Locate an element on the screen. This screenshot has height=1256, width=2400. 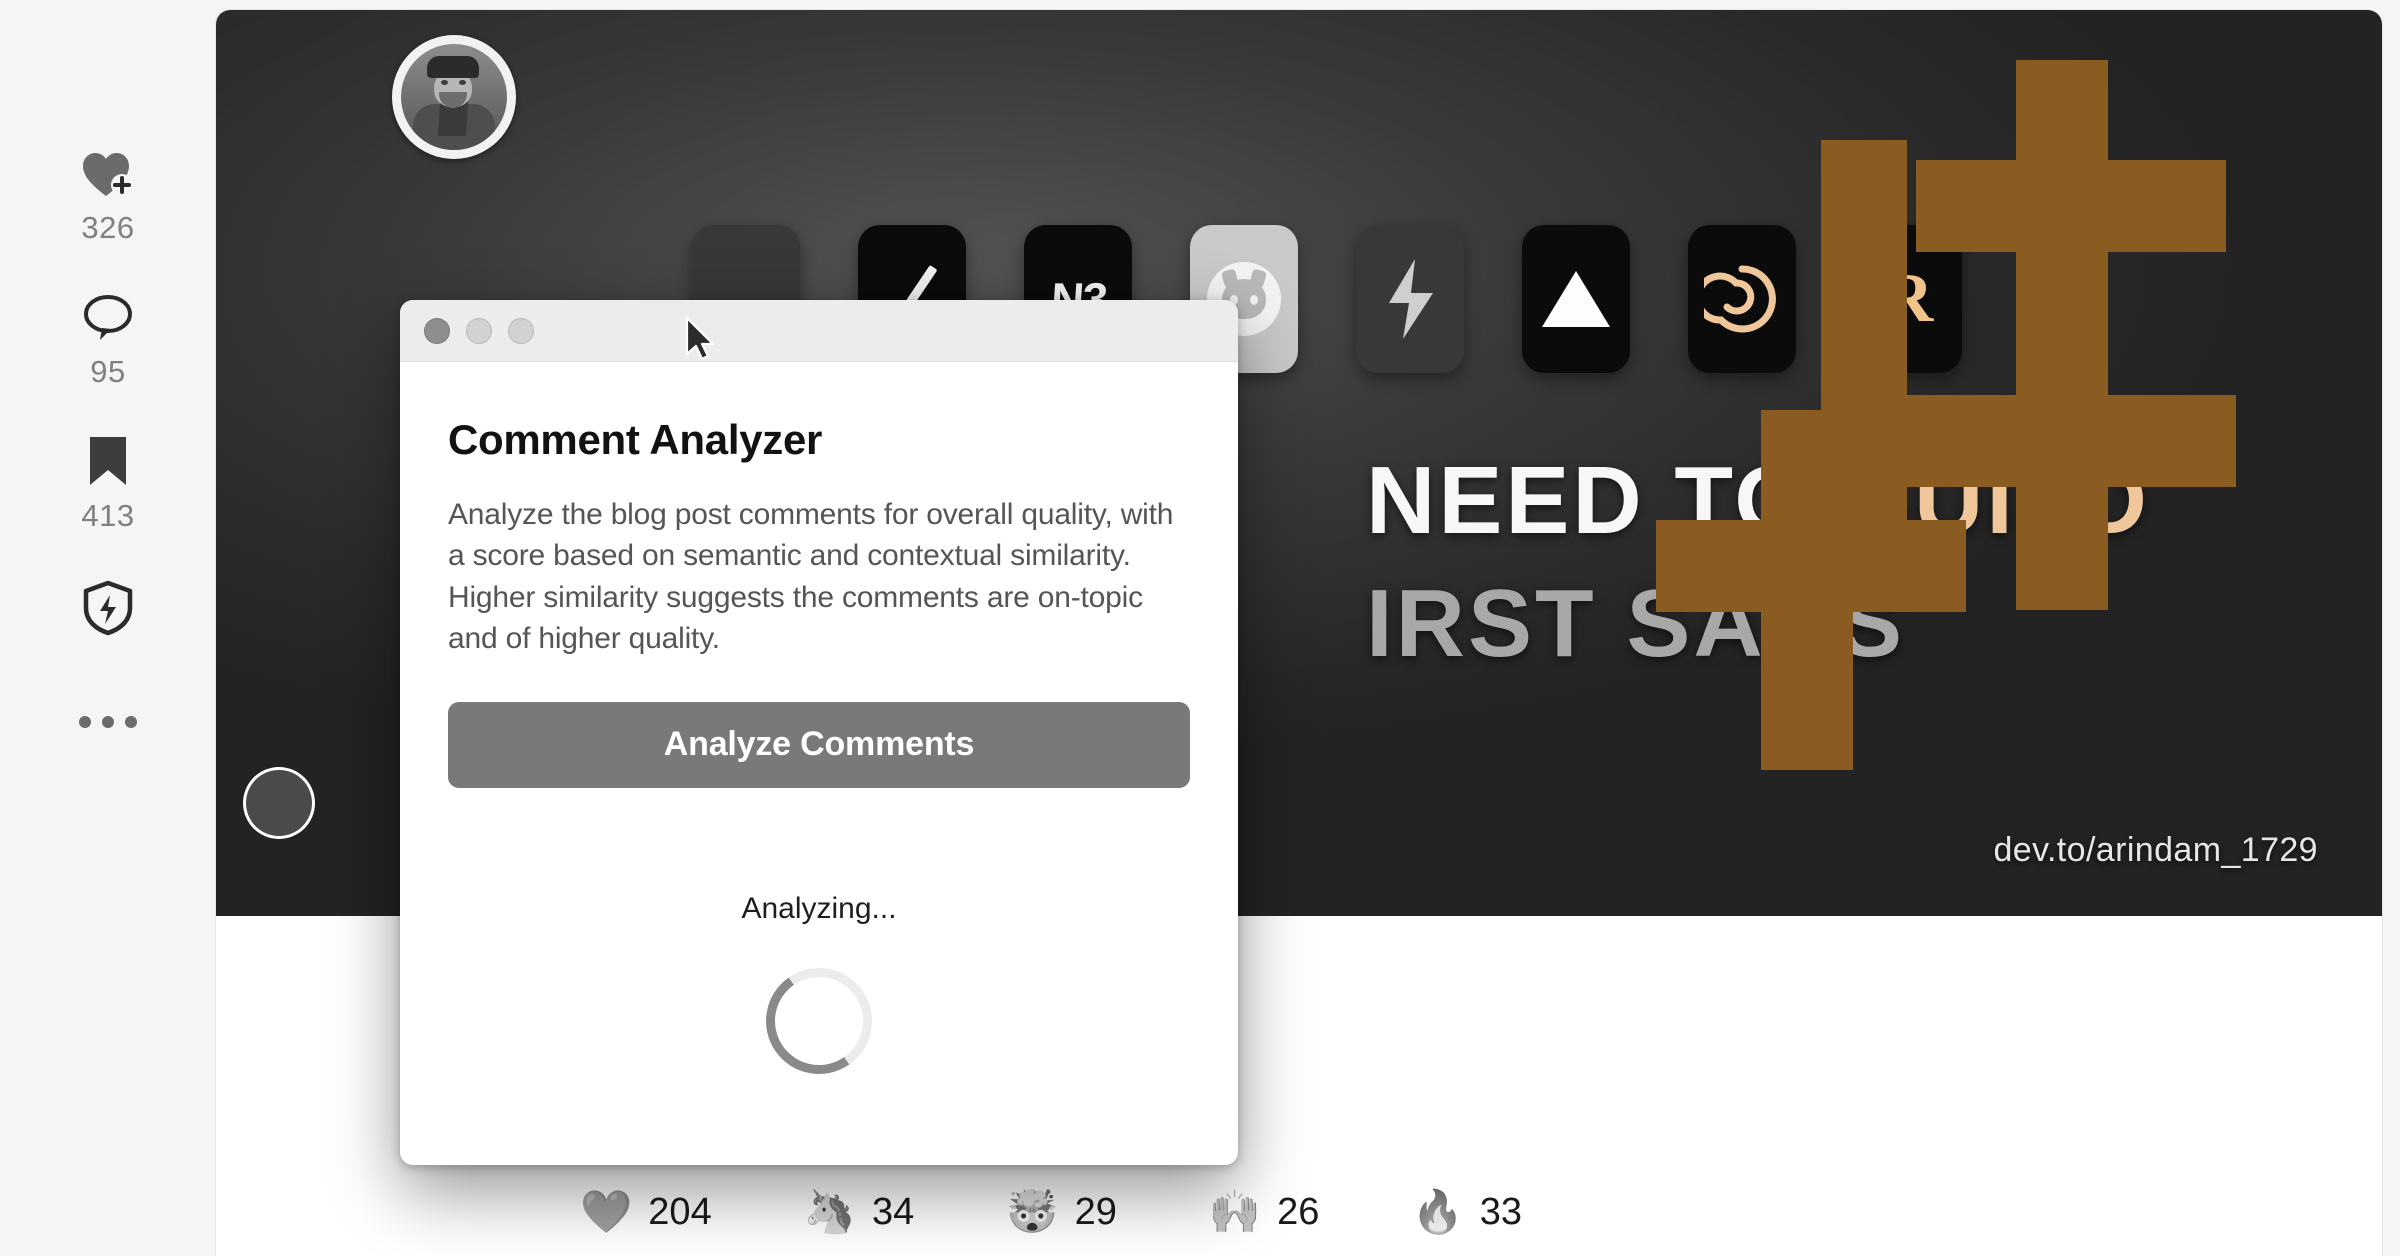
close-icon is located at coordinates (437, 330).